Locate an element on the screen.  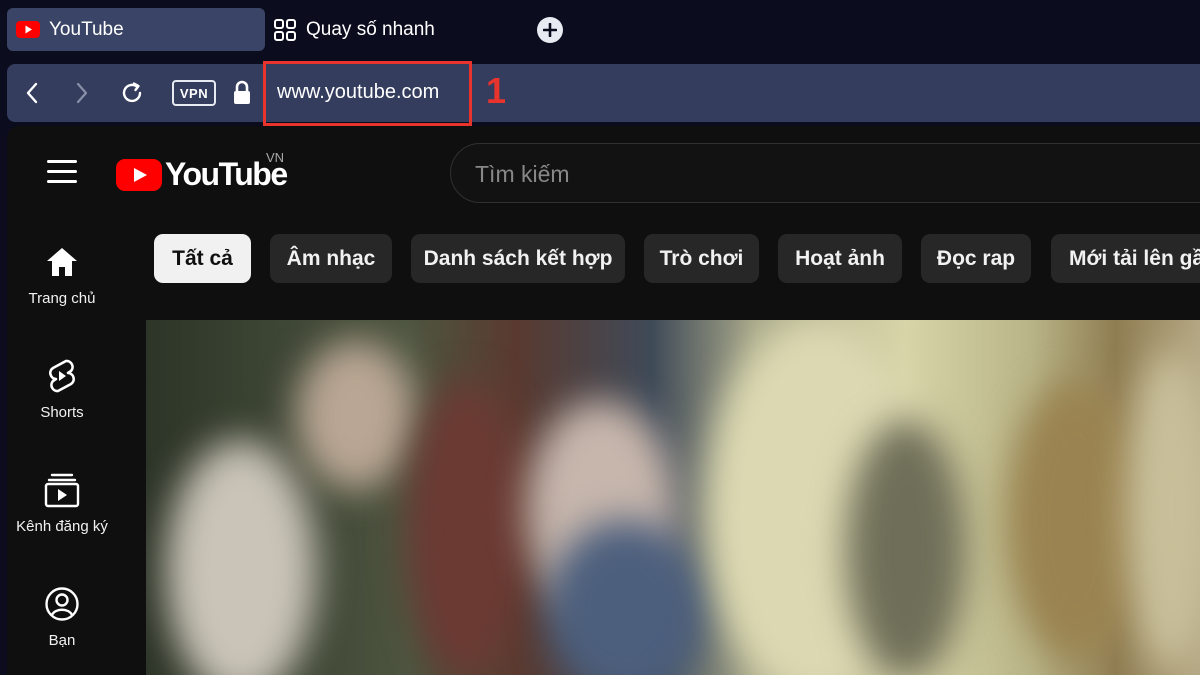
lock-icon is located at coordinates (242, 93).